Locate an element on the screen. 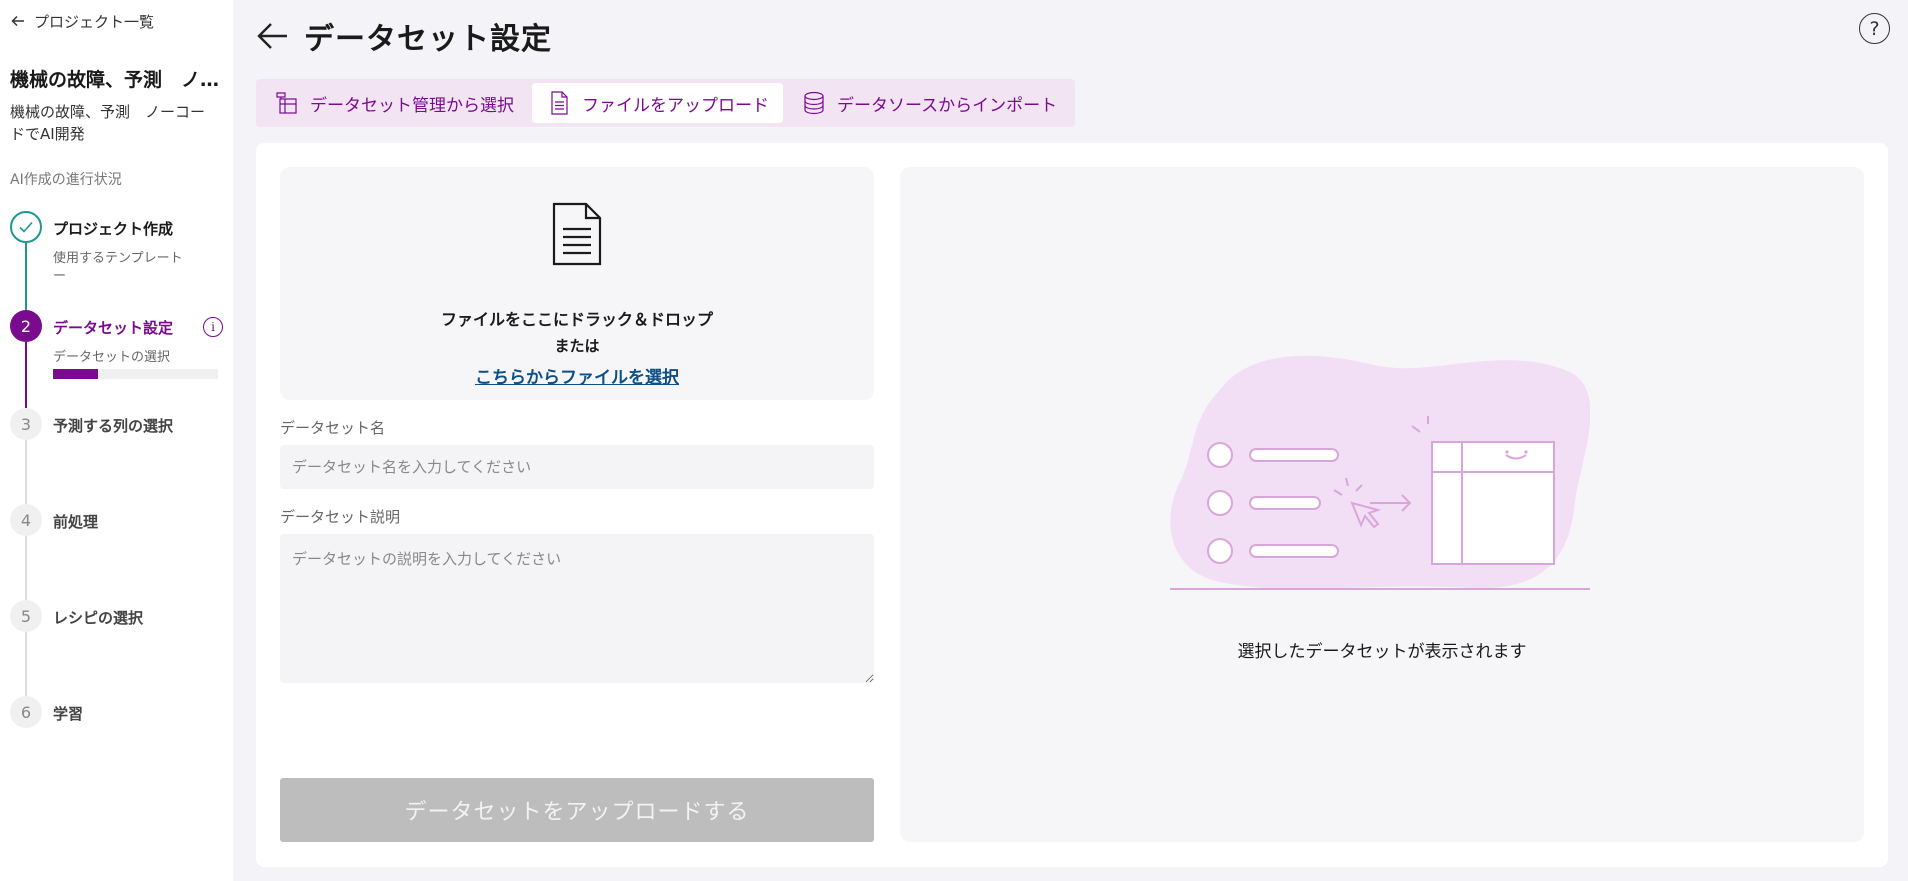 The width and height of the screenshot is (1908, 881). step-project-create: プロジェクト作成 使用するテンプレート ー is located at coordinates (116, 251).